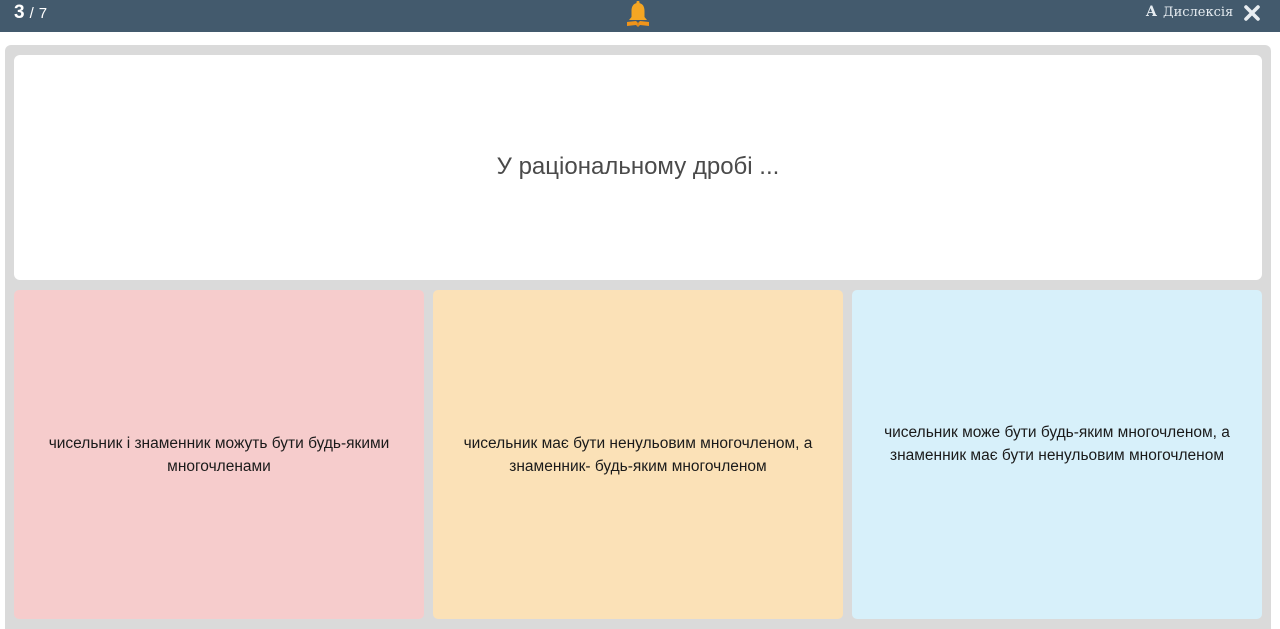 The height and width of the screenshot is (629, 1280). I want to click on dyslexia-label: Дислексія, so click(1198, 12).